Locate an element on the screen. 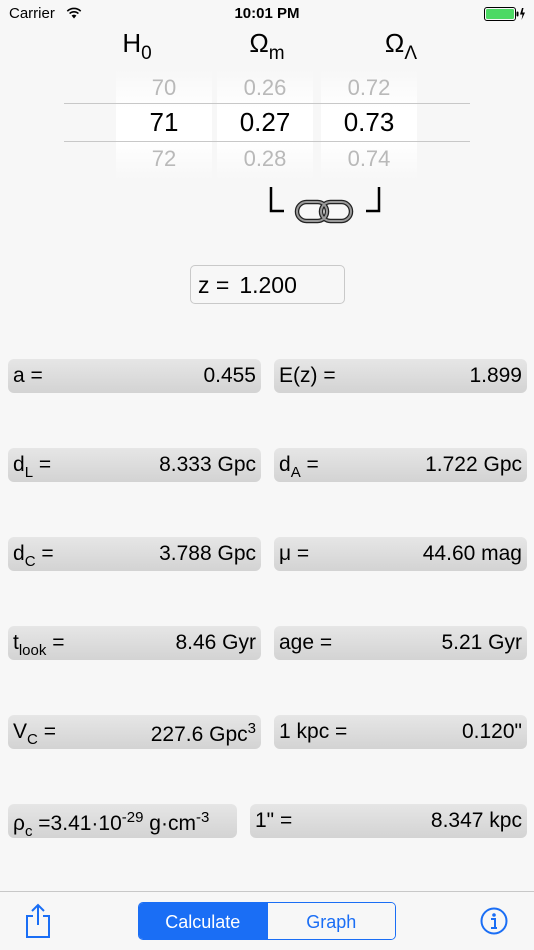  h0-prev-value: 70 is located at coordinates (164, 88).